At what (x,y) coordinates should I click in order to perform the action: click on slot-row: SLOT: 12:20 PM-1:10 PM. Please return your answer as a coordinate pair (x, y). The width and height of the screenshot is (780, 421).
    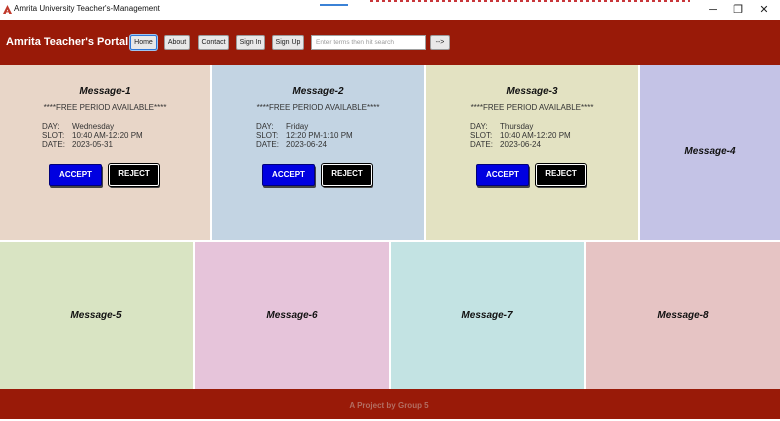
    Looking at the image, I should click on (304, 135).